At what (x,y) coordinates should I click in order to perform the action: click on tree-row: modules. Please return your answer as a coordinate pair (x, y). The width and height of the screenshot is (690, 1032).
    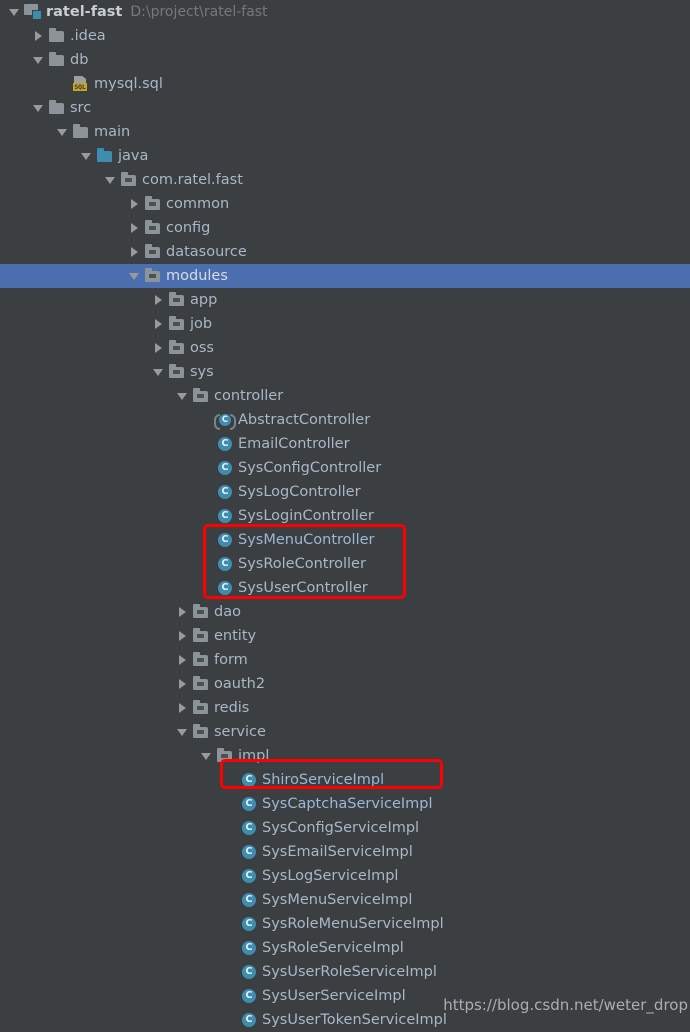
    Looking at the image, I should click on (345, 276).